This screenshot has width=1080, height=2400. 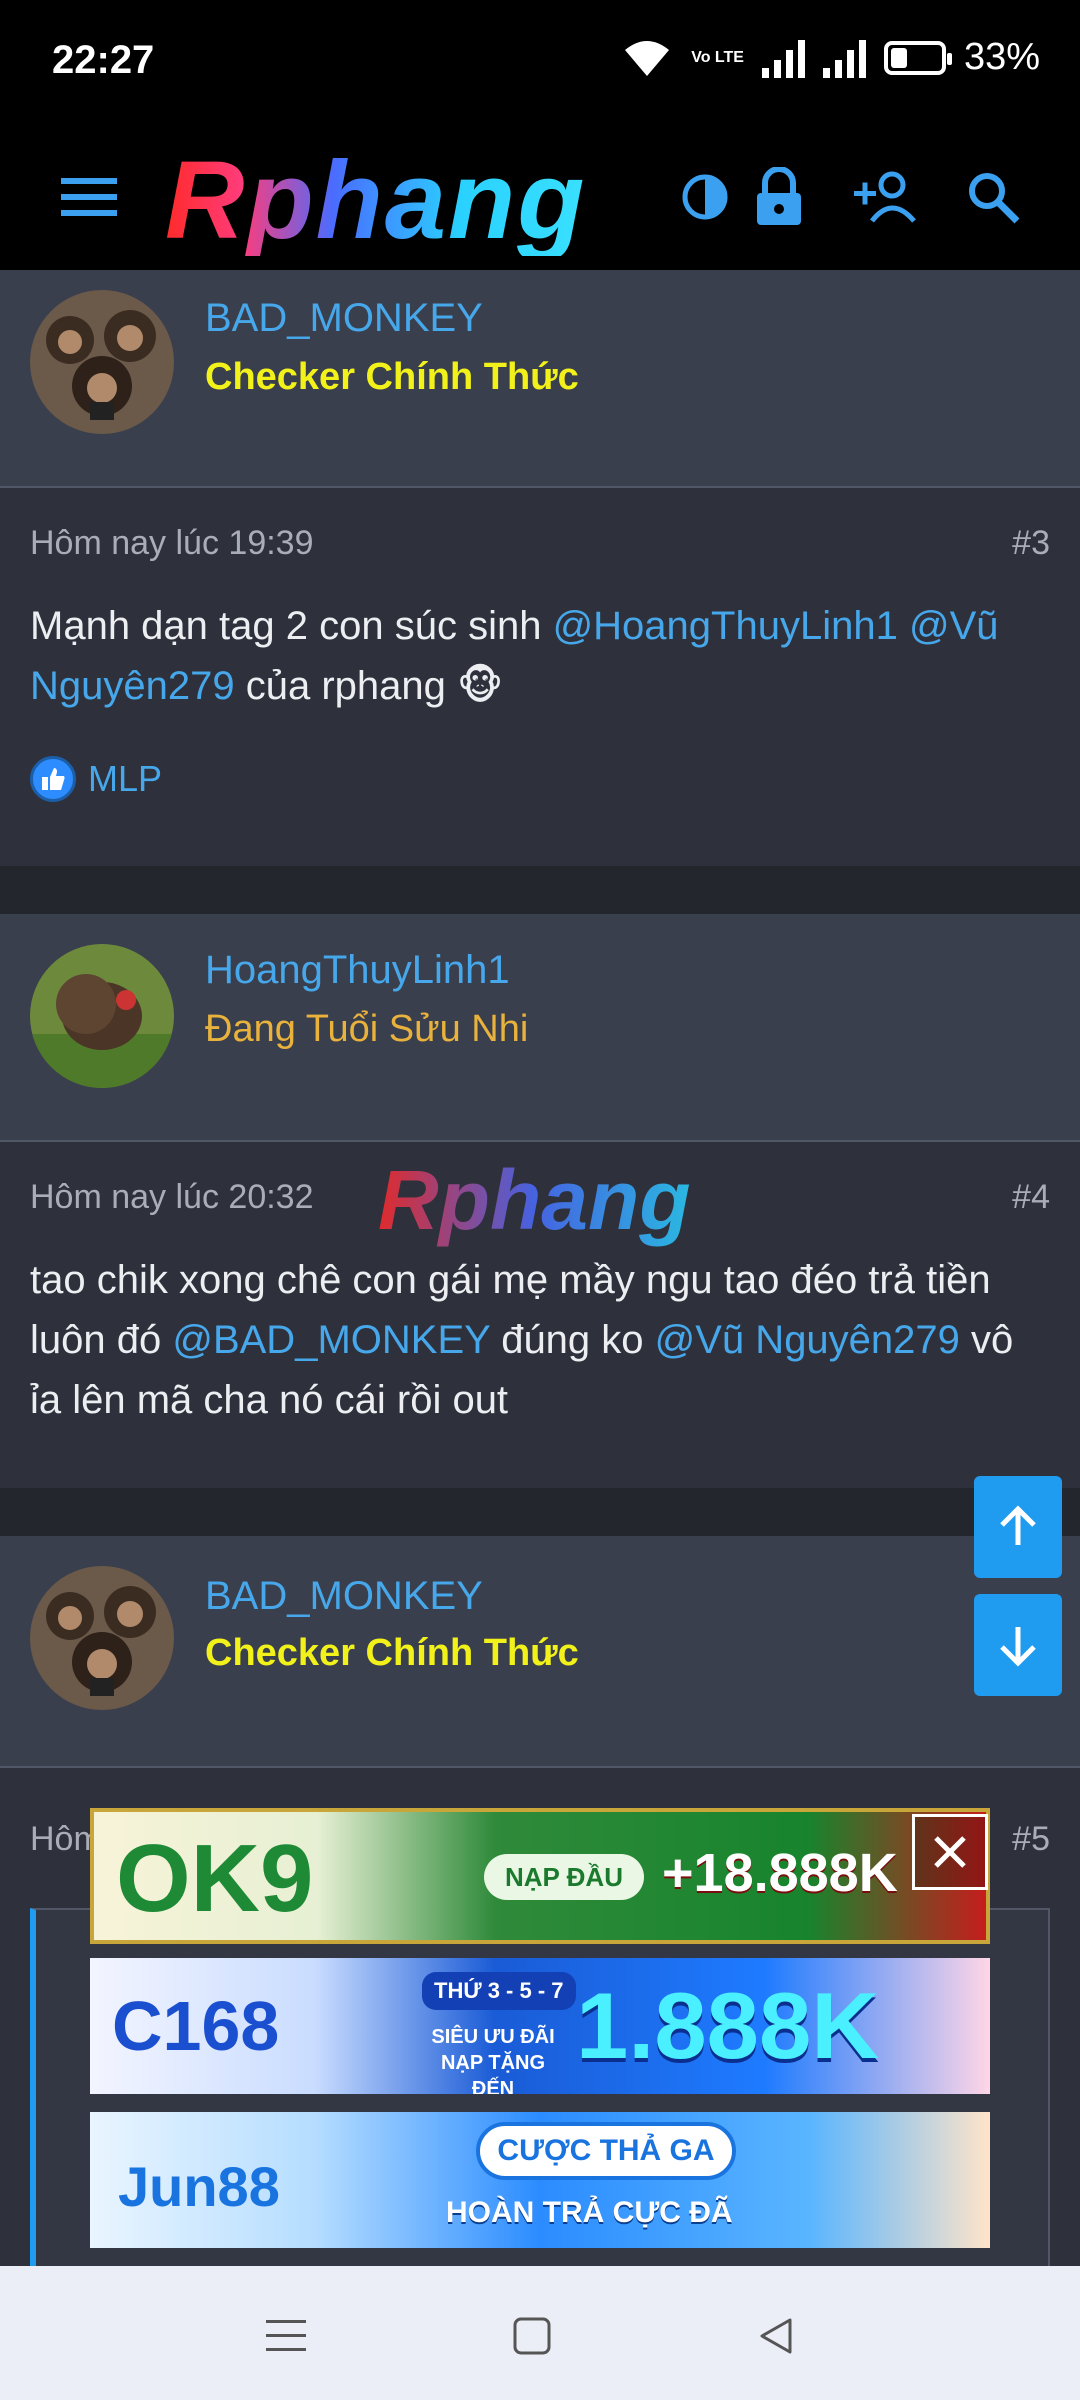 What do you see at coordinates (917, 57) in the screenshot?
I see `battery-icon` at bounding box center [917, 57].